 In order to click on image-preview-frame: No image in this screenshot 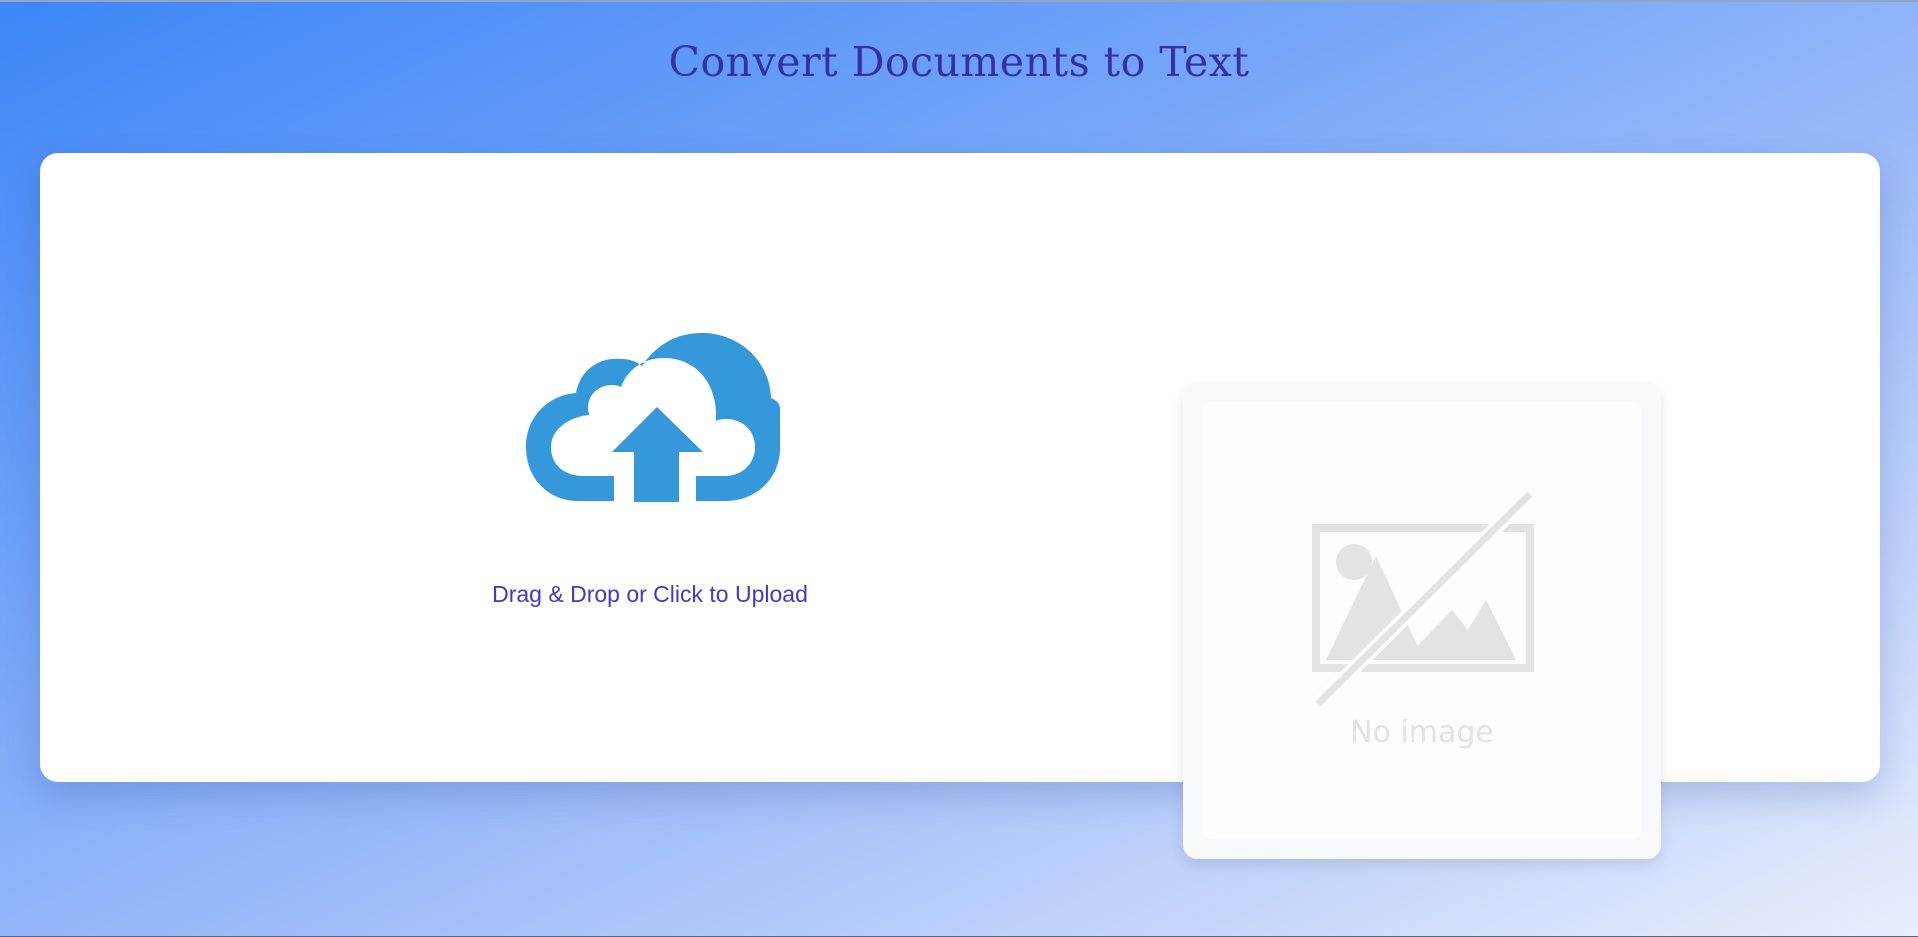, I will do `click(1422, 620)`.